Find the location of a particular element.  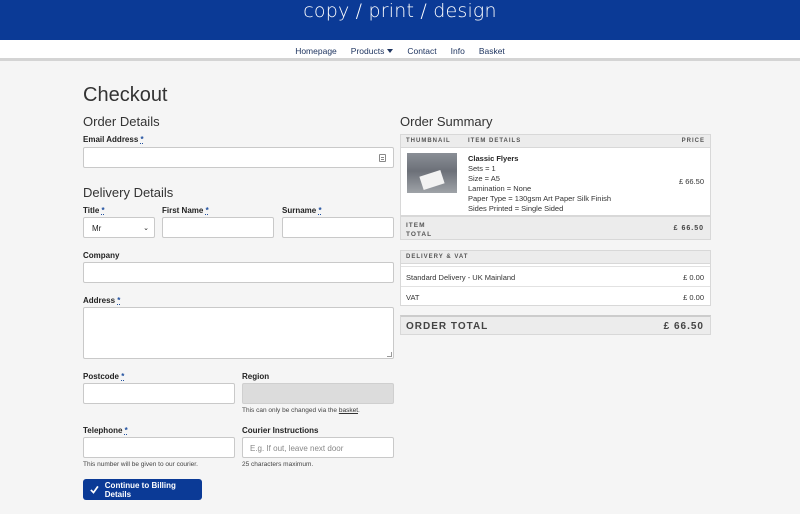

courier-help: 25 characters maximum. is located at coordinates (278, 464).